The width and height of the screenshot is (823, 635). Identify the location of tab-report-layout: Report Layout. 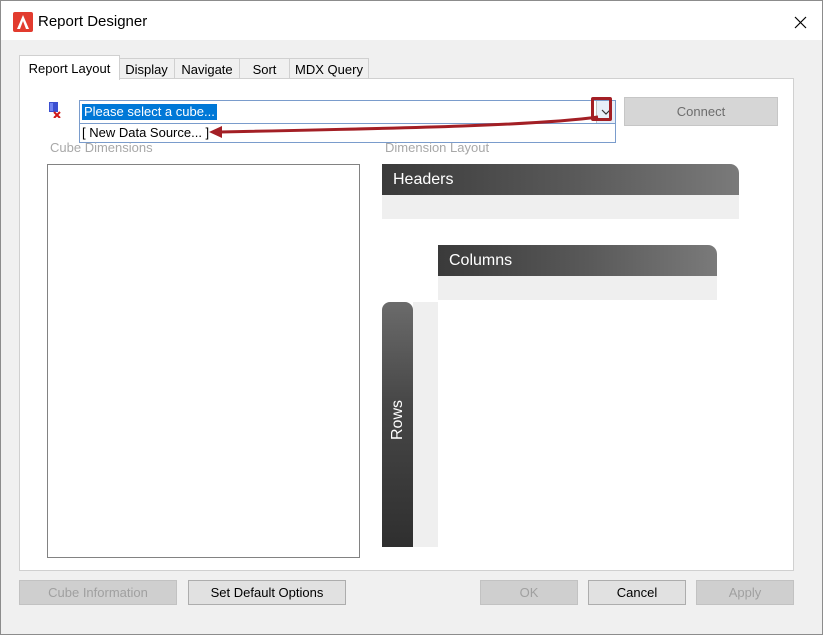
(69, 67).